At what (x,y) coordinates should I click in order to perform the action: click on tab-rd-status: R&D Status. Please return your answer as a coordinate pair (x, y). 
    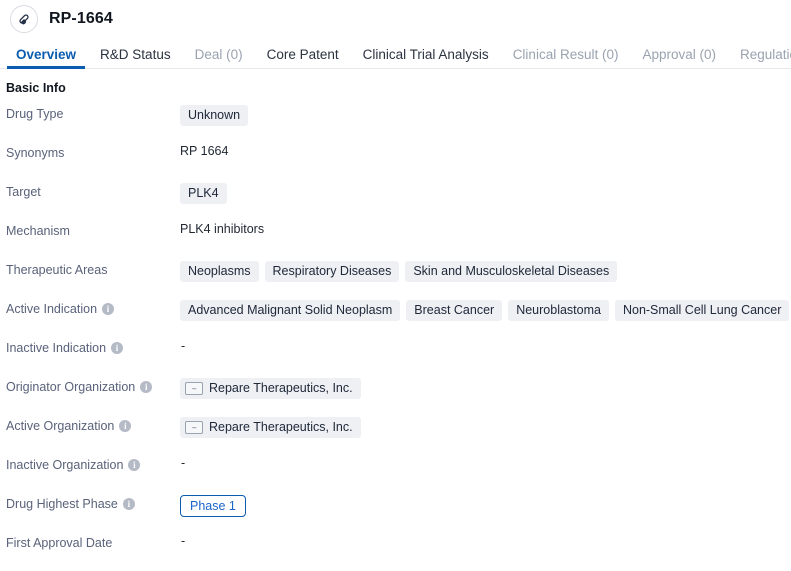
    Looking at the image, I should click on (135, 58).